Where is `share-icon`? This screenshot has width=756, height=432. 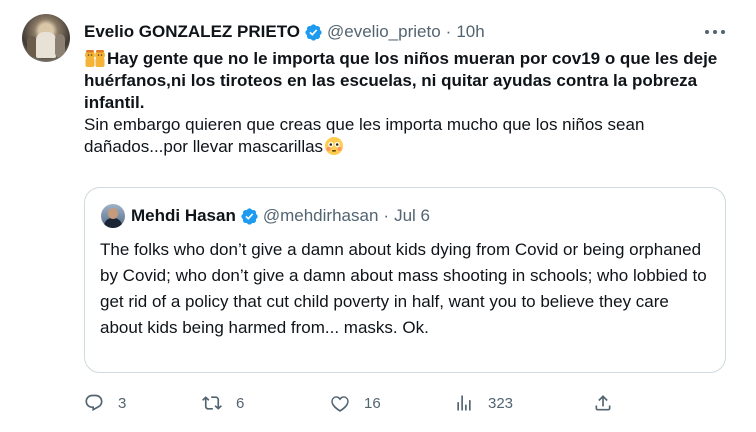
share-icon is located at coordinates (603, 403).